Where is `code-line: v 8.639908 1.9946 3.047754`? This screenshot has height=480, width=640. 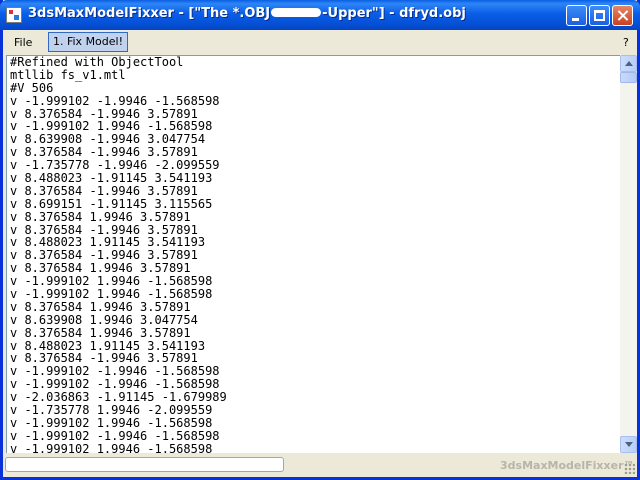
code-line: v 8.639908 1.9946 3.047754 is located at coordinates (118, 320).